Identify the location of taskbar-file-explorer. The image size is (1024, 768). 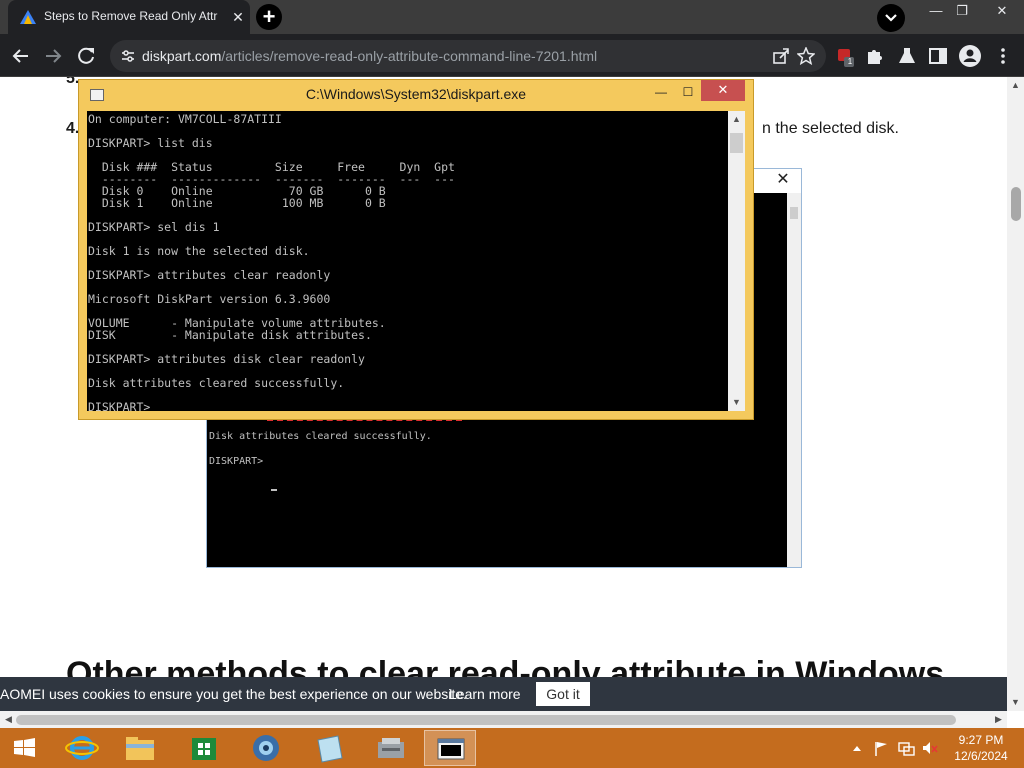
(140, 748).